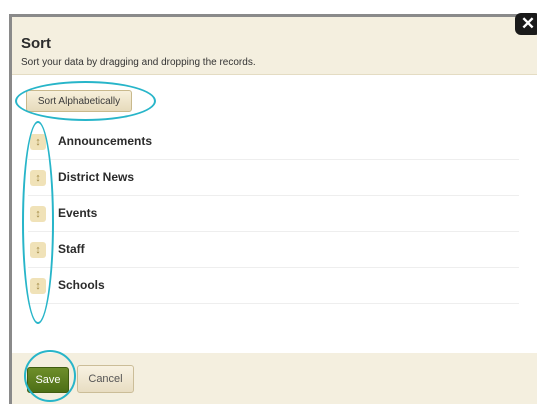  I want to click on close-icon: ✕, so click(526, 24).